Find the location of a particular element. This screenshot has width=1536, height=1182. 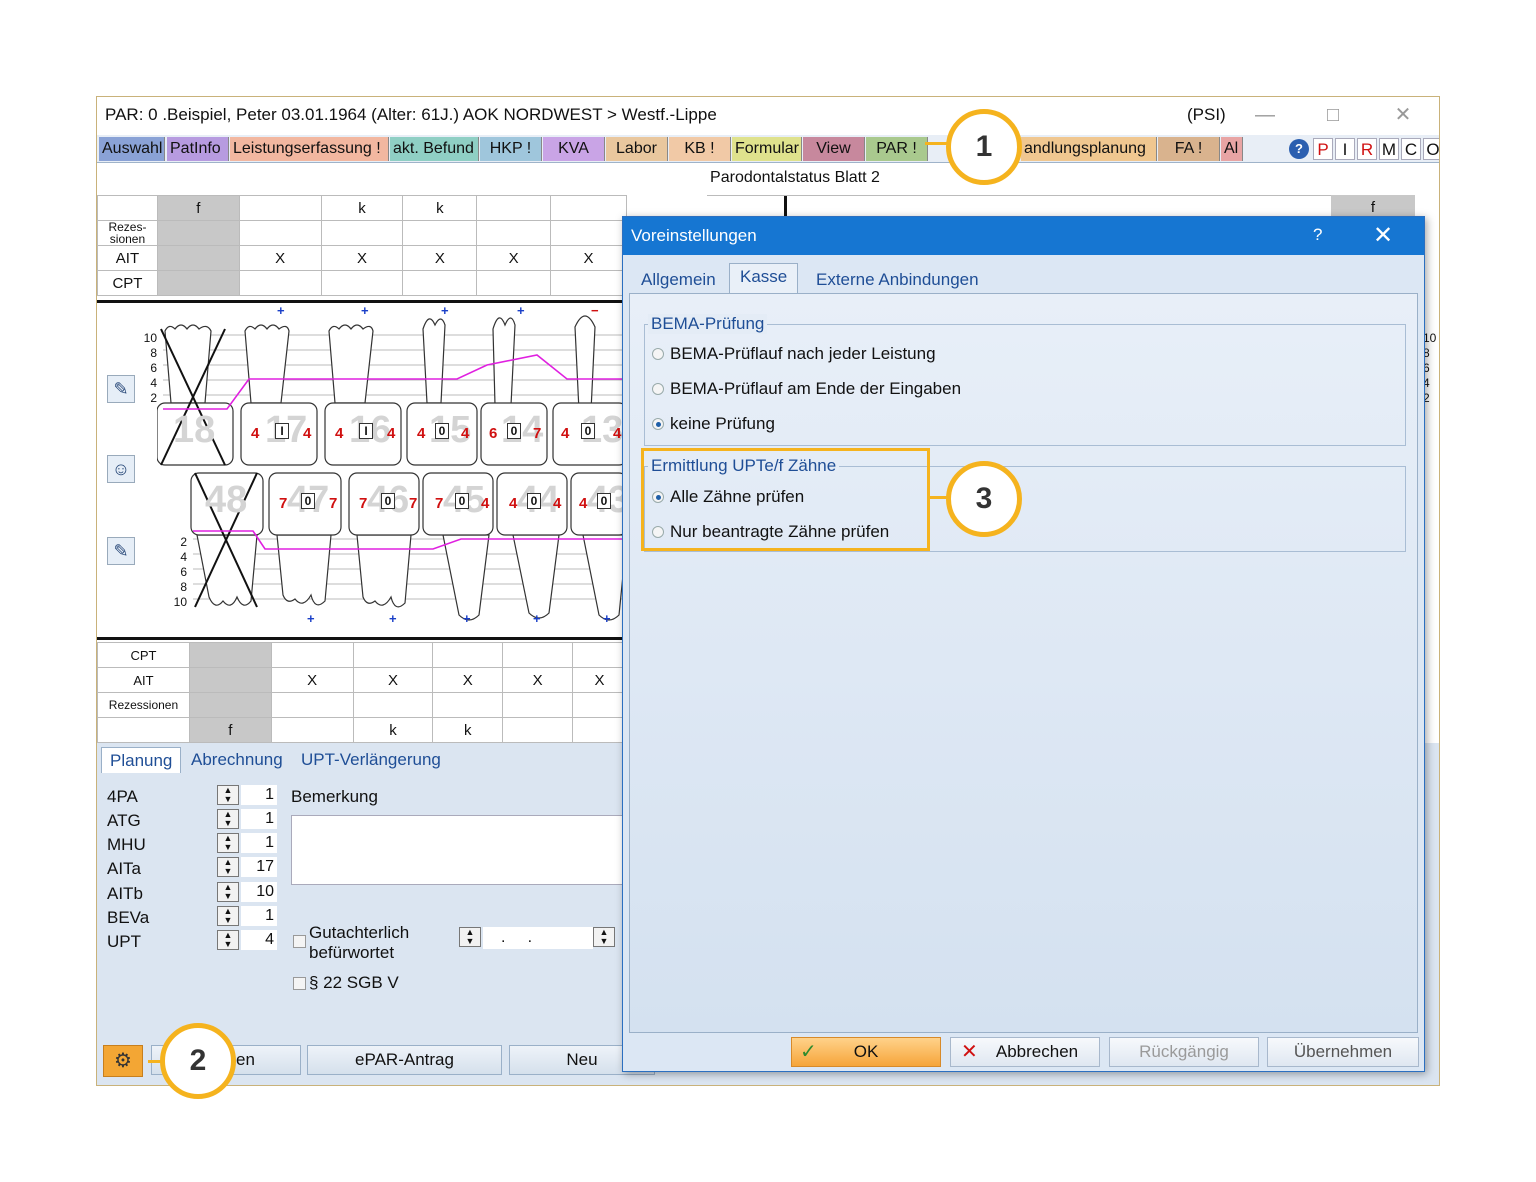

bemerkung-textarea is located at coordinates (461, 850).